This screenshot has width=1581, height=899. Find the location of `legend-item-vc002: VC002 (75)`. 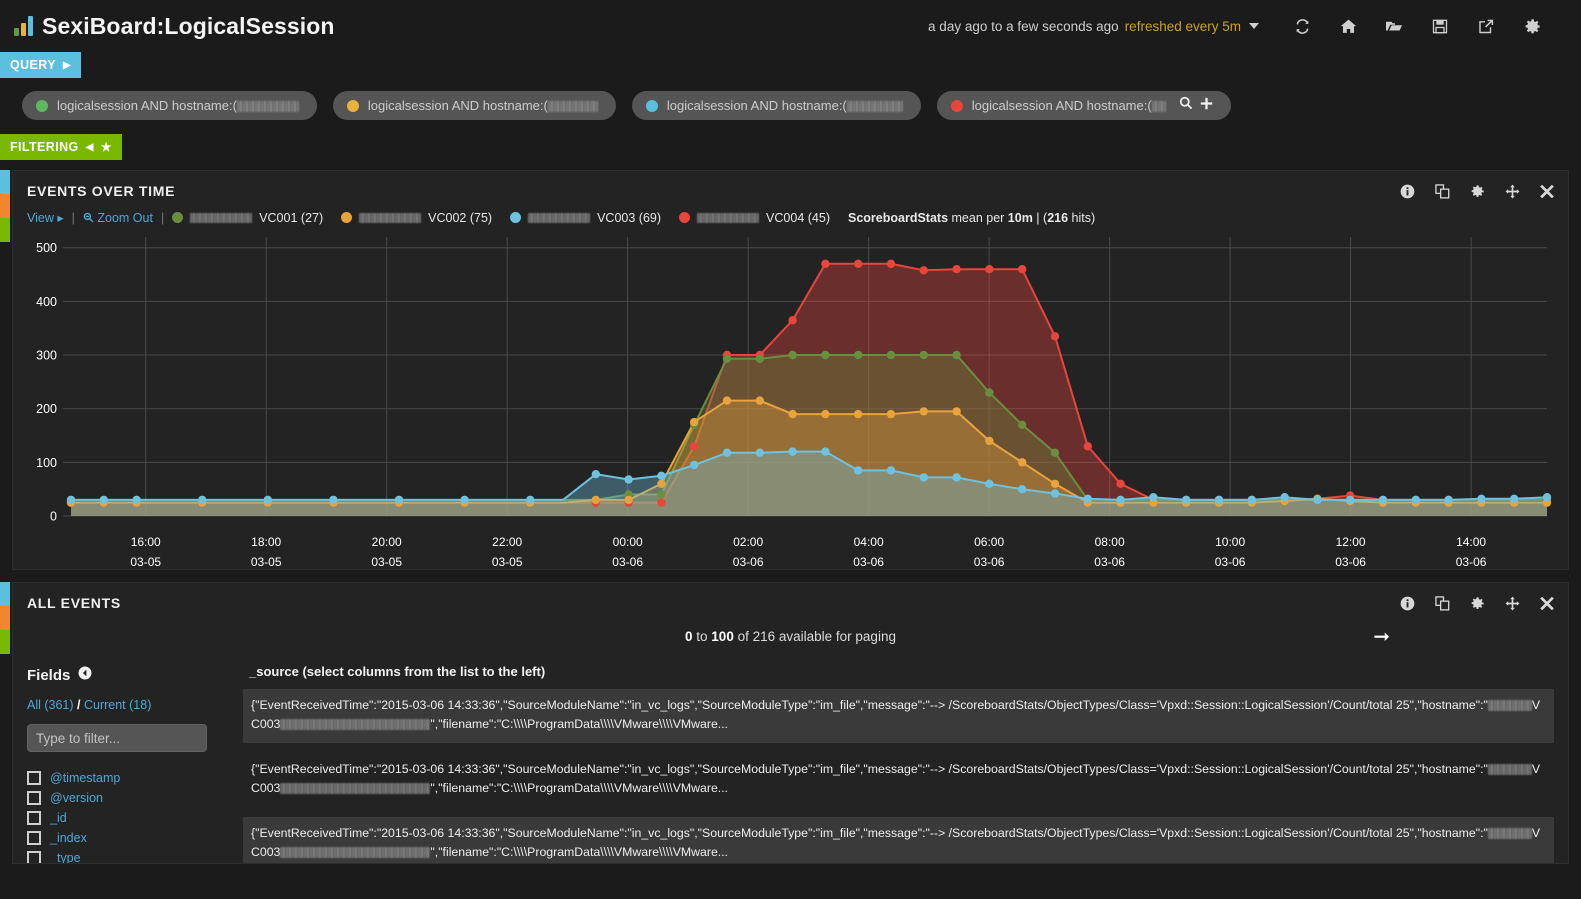

legend-item-vc002: VC002 (75) is located at coordinates (416, 218).